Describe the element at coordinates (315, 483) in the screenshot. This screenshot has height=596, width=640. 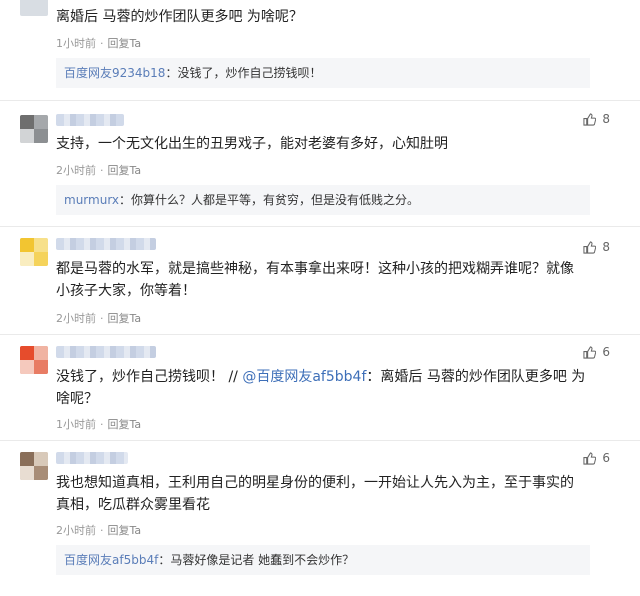
I see `comment-text-line-1: 我也想知道真相，王利用自己的明星身份的便利，一开始让人先入为主，至于事实的` at that location.